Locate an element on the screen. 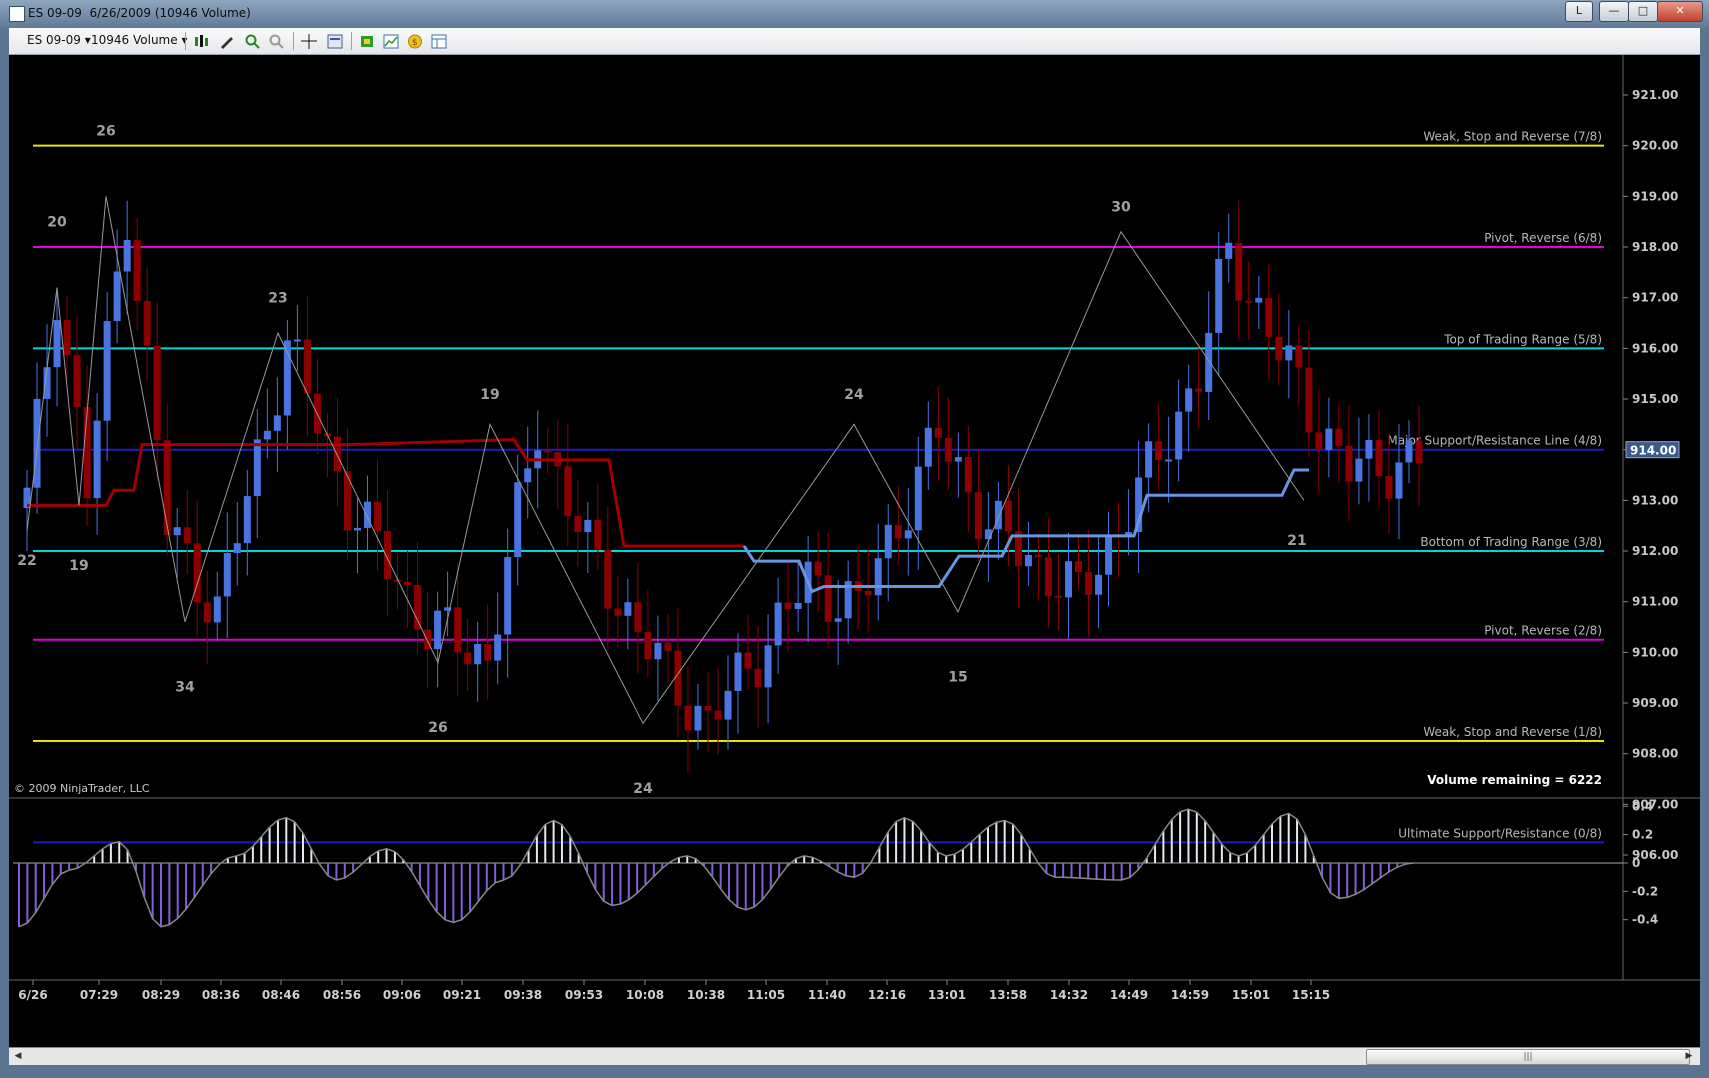  zoom-in-icon is located at coordinates (253, 41).